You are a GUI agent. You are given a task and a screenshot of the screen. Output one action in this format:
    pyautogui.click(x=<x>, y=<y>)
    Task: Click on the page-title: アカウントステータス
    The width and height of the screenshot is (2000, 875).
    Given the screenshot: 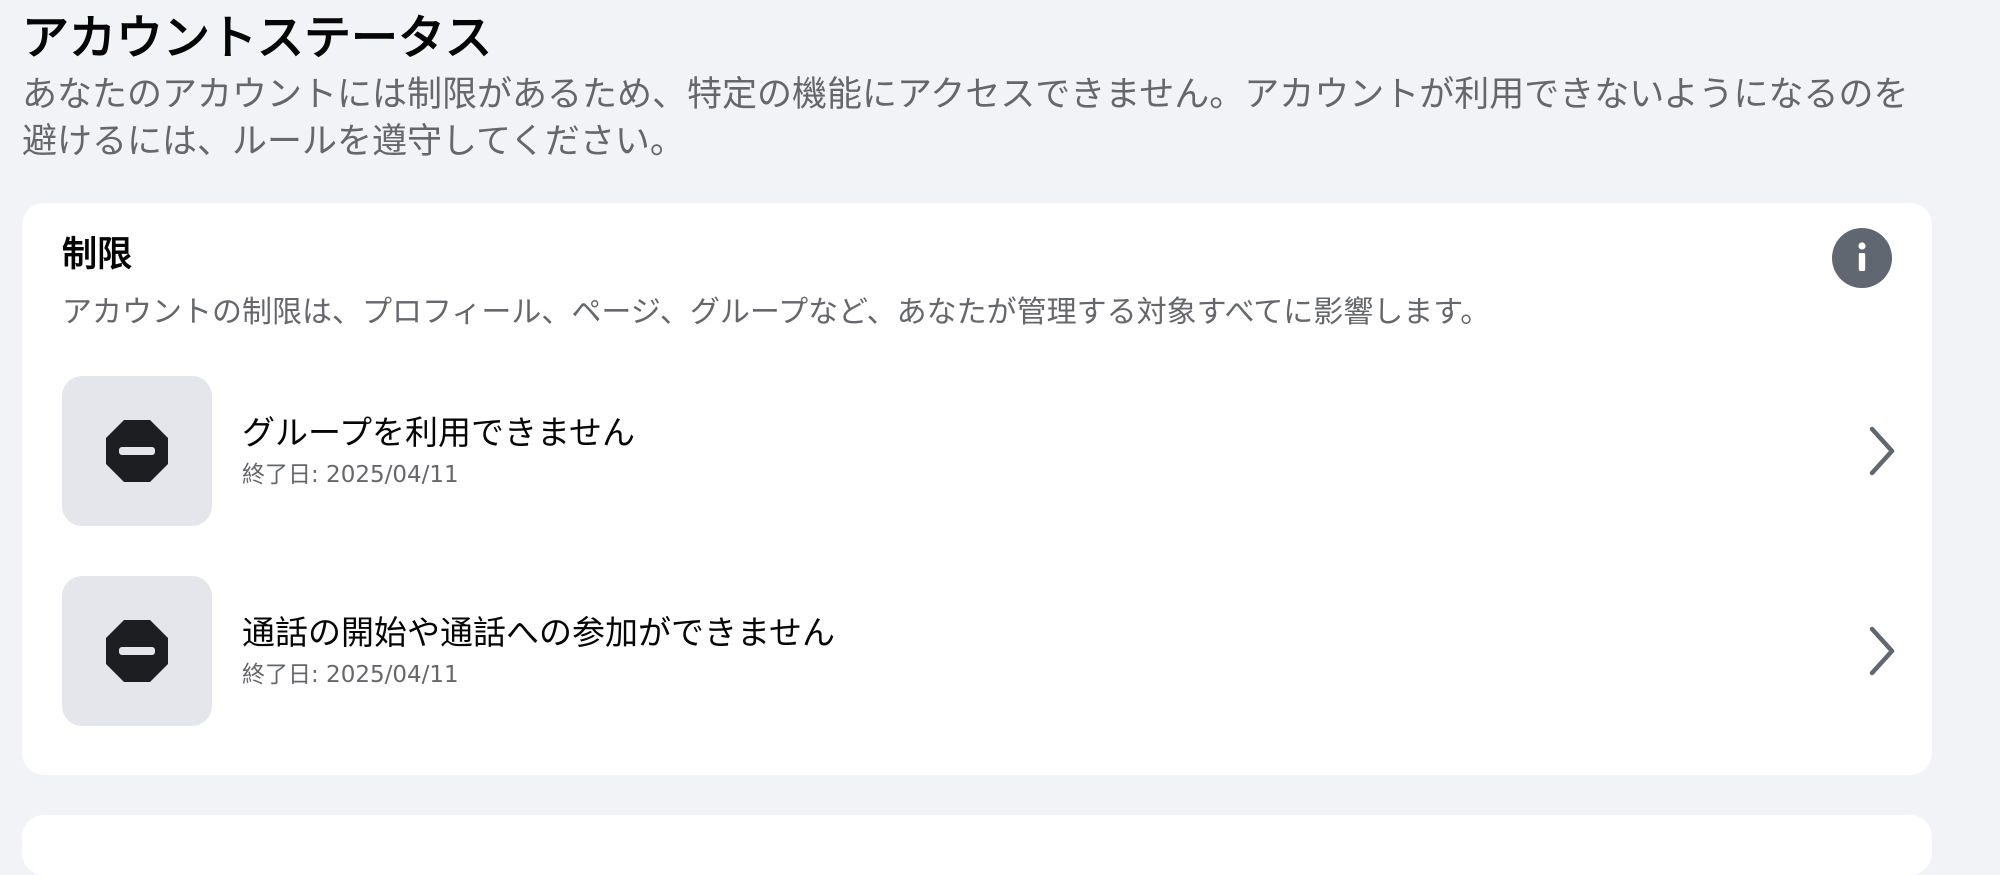 What is the action you would take?
    pyautogui.click(x=257, y=38)
    